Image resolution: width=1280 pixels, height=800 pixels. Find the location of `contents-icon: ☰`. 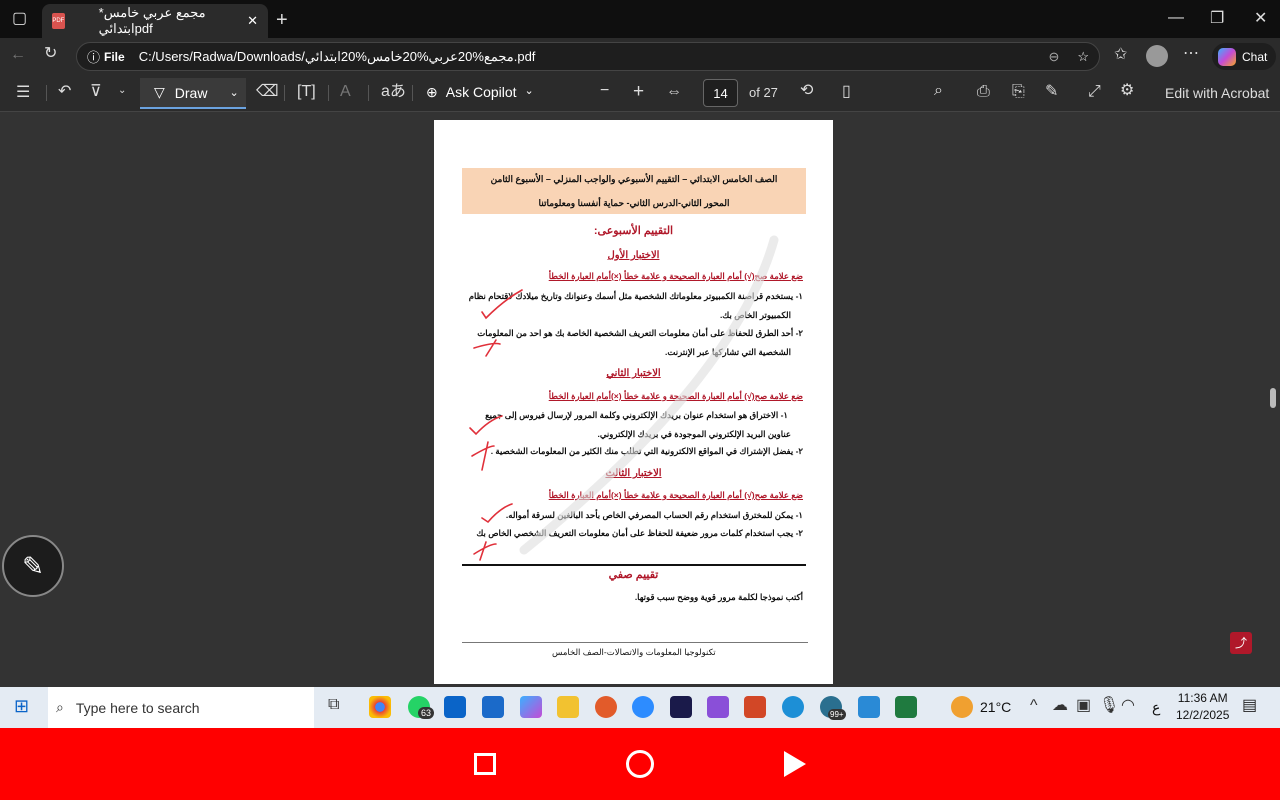

contents-icon: ☰ is located at coordinates (23, 93).